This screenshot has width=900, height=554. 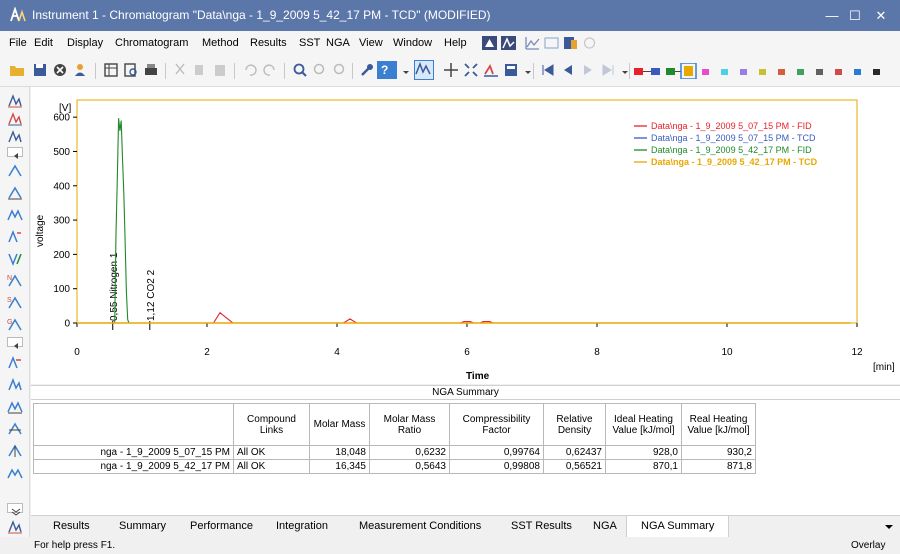 I want to click on menu-method: Method, so click(x=220, y=43).